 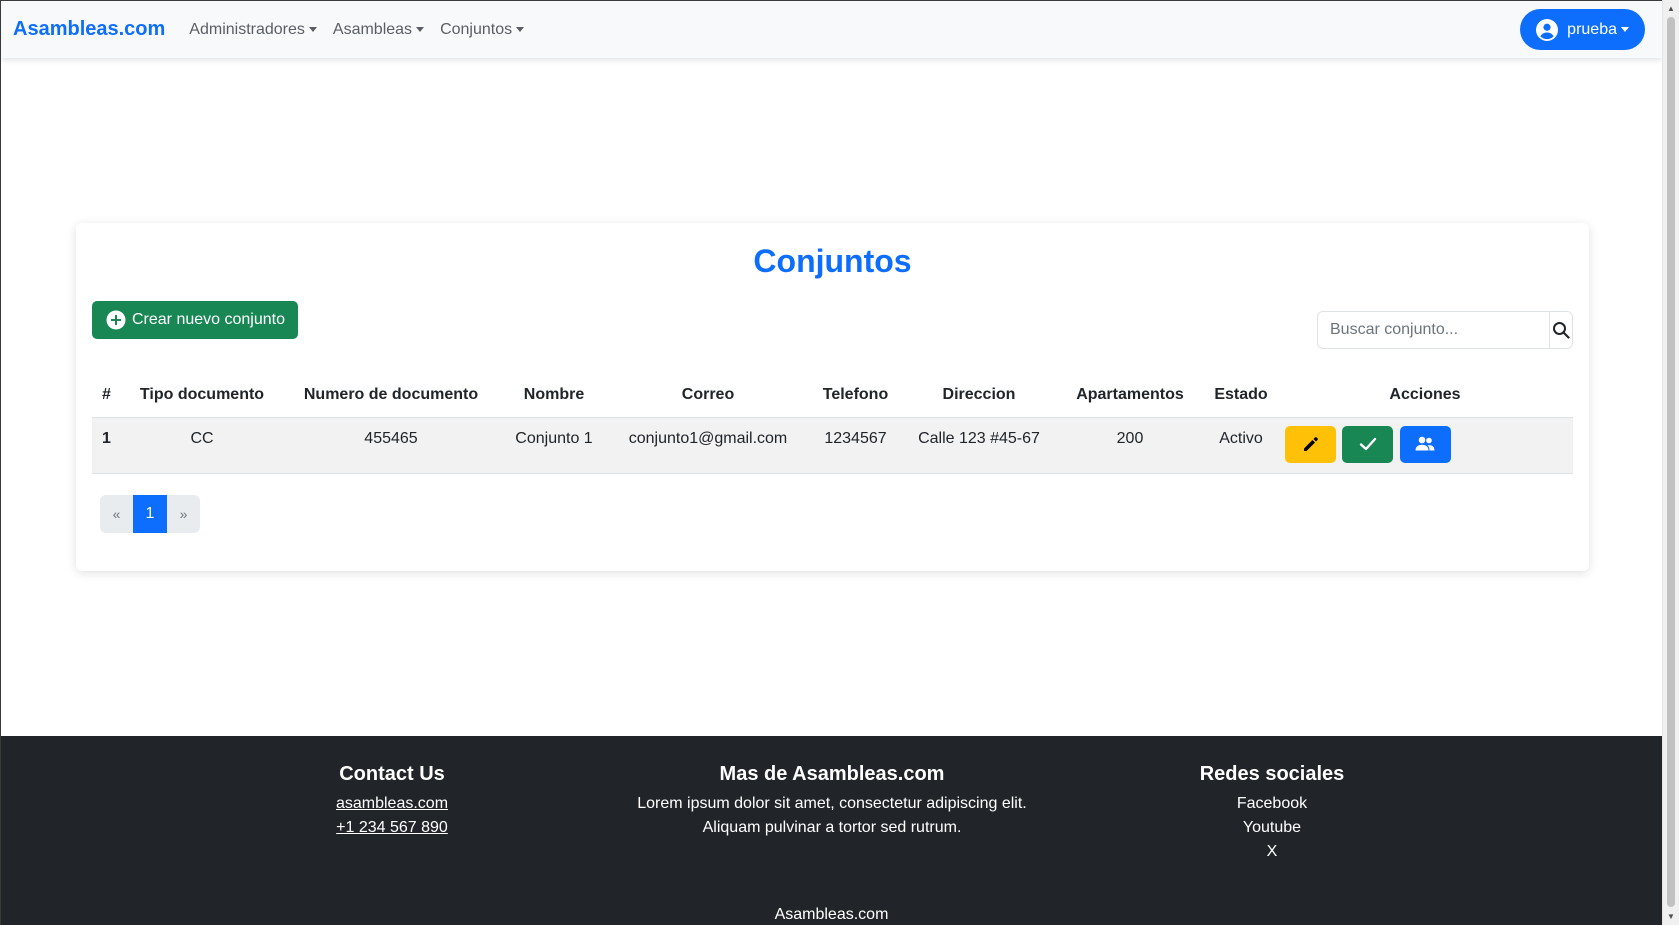 I want to click on plus-circle-icon, so click(x=116, y=320).